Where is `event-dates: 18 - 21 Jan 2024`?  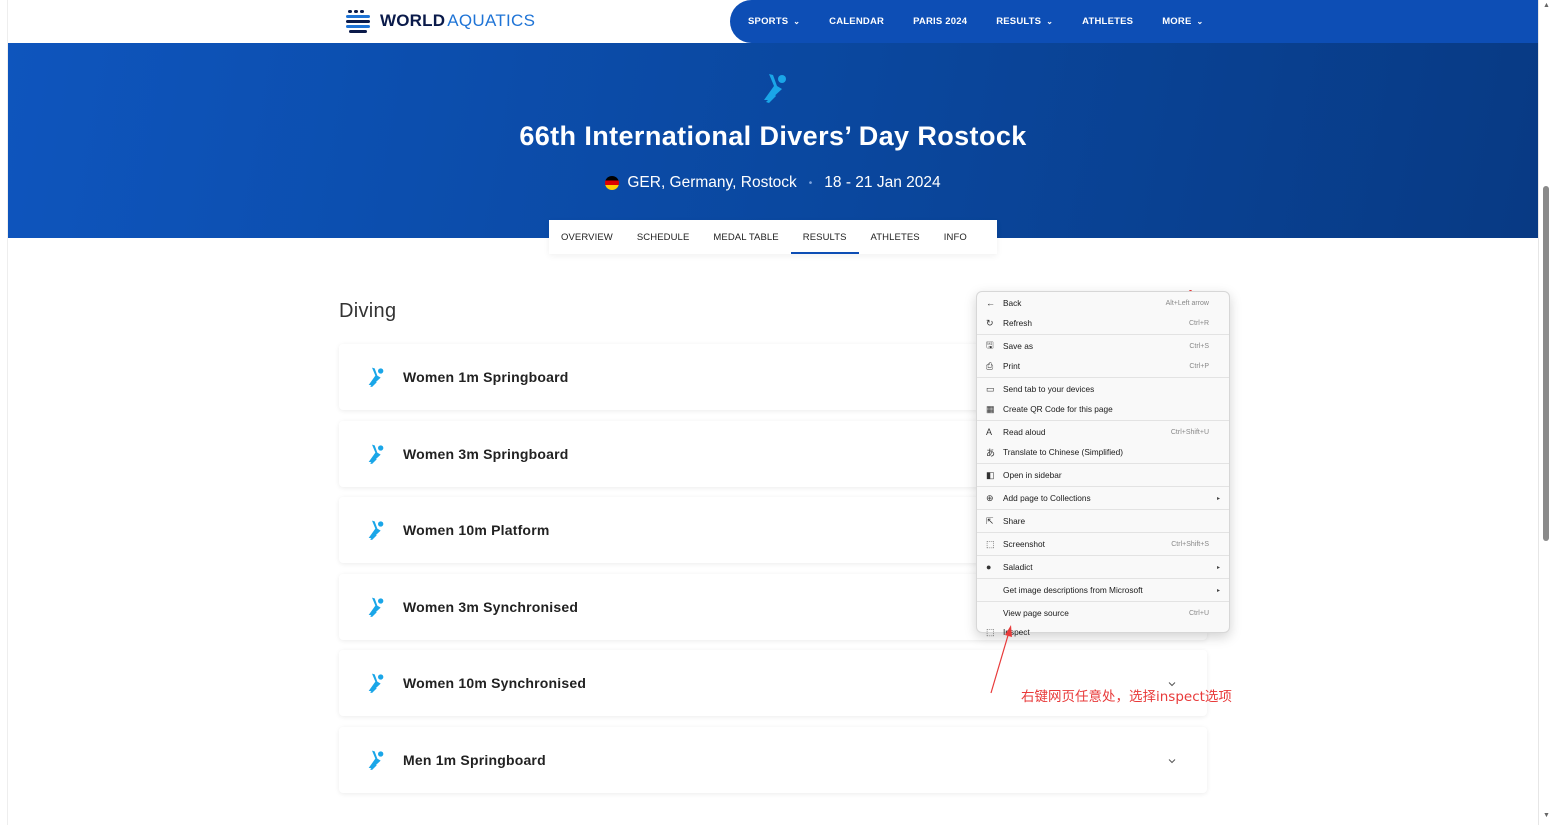 event-dates: 18 - 21 Jan 2024 is located at coordinates (882, 182).